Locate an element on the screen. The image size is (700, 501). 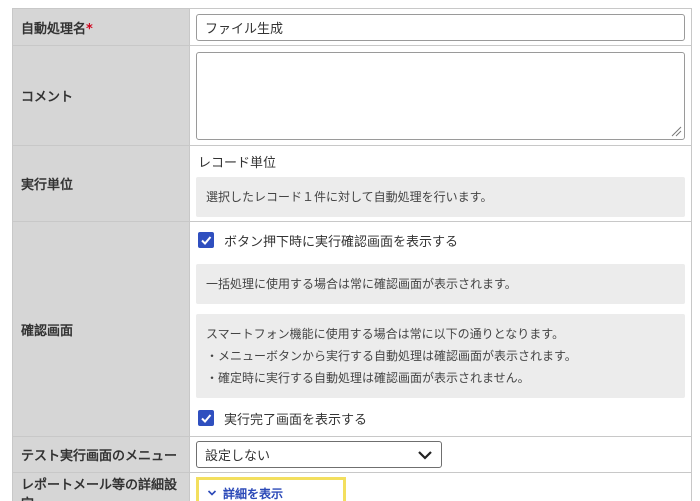
value-cell: 設定しない is located at coordinates (440, 454).